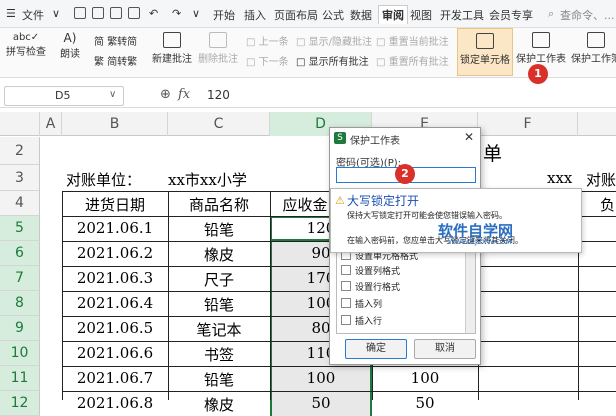 Image resolution: width=616 pixels, height=416 pixels. I want to click on protect-sheet-button: 保护工作表, so click(541, 47).